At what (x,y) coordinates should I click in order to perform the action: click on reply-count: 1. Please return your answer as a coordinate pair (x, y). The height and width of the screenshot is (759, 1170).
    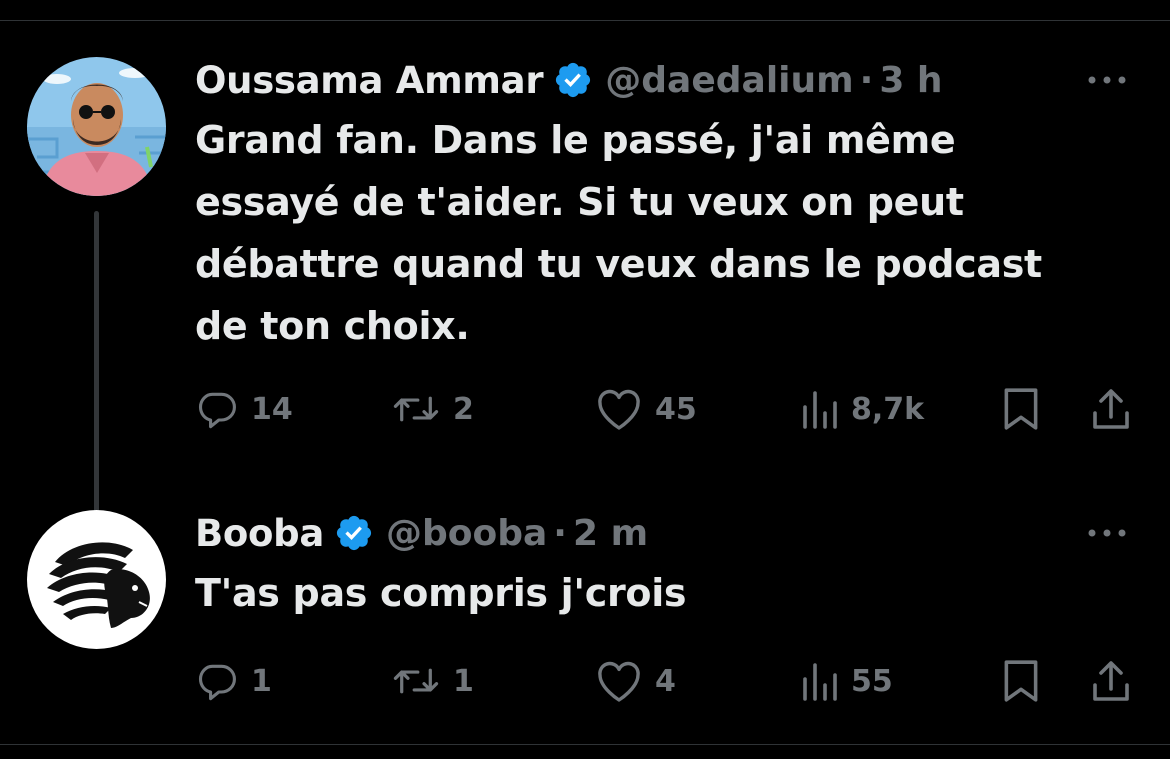
    Looking at the image, I should click on (261, 681).